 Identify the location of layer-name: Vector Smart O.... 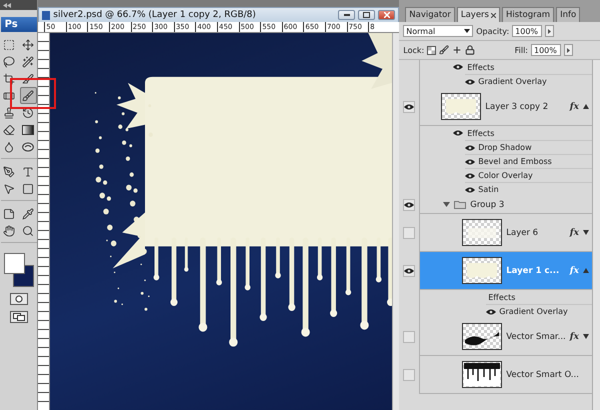
(543, 375).